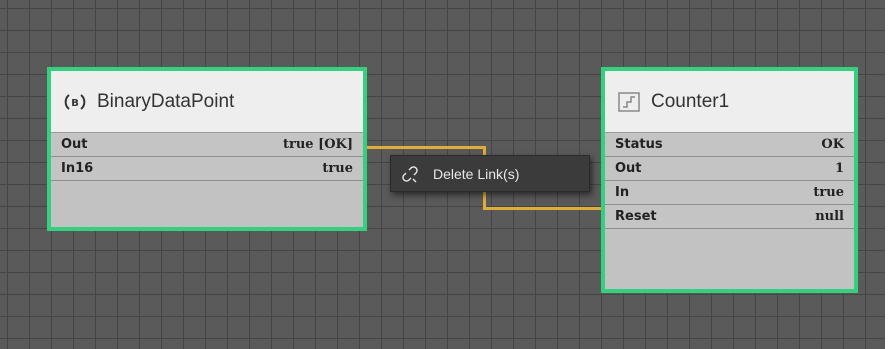 The image size is (895, 349). What do you see at coordinates (729, 169) in the screenshot?
I see `slot-row-out: Out 1` at bounding box center [729, 169].